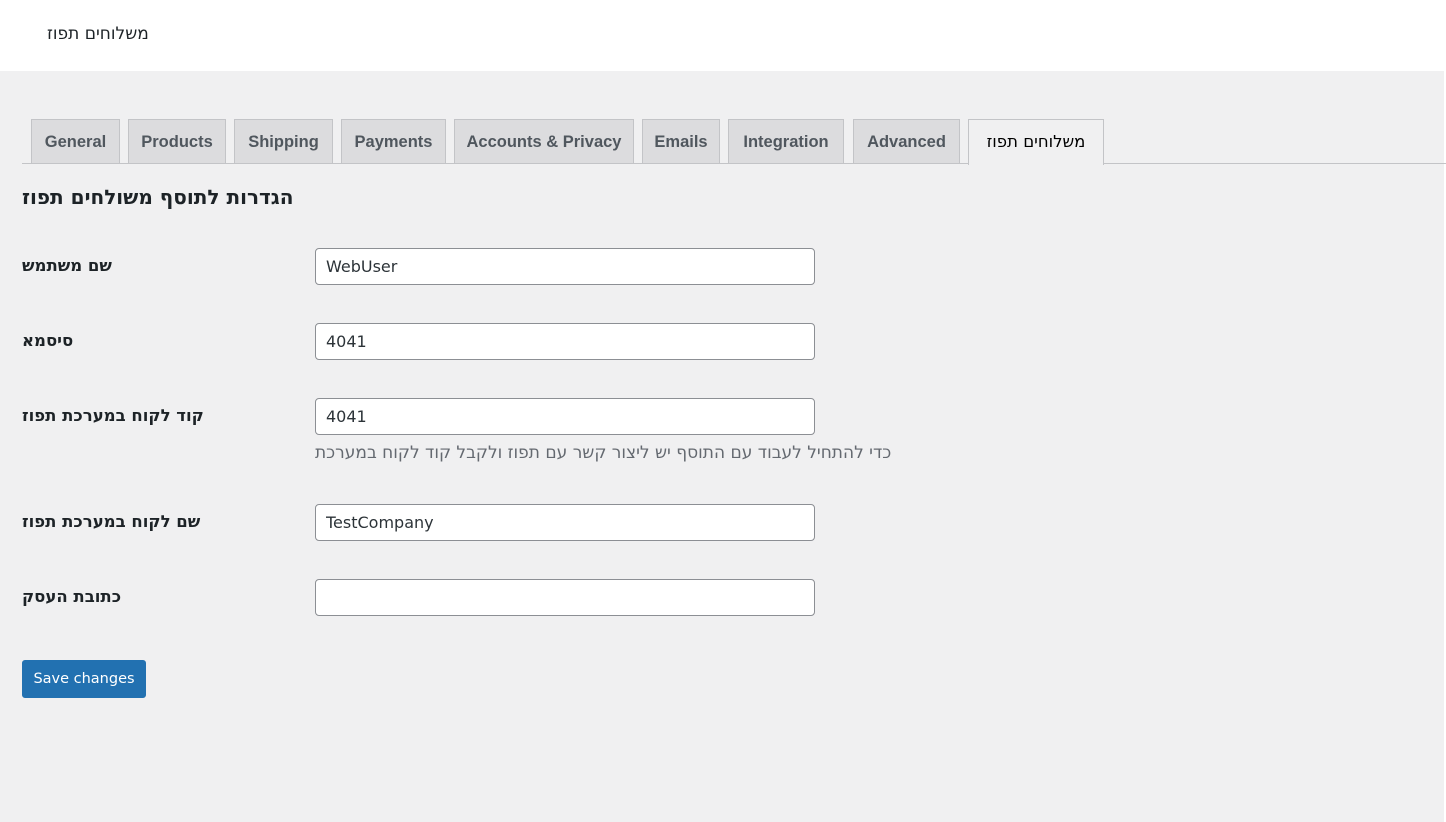 Image resolution: width=1446 pixels, height=822 pixels. Describe the element at coordinates (111, 521) in the screenshot. I see `customer-name-label: שם לקוח במערכת תפוז` at that location.